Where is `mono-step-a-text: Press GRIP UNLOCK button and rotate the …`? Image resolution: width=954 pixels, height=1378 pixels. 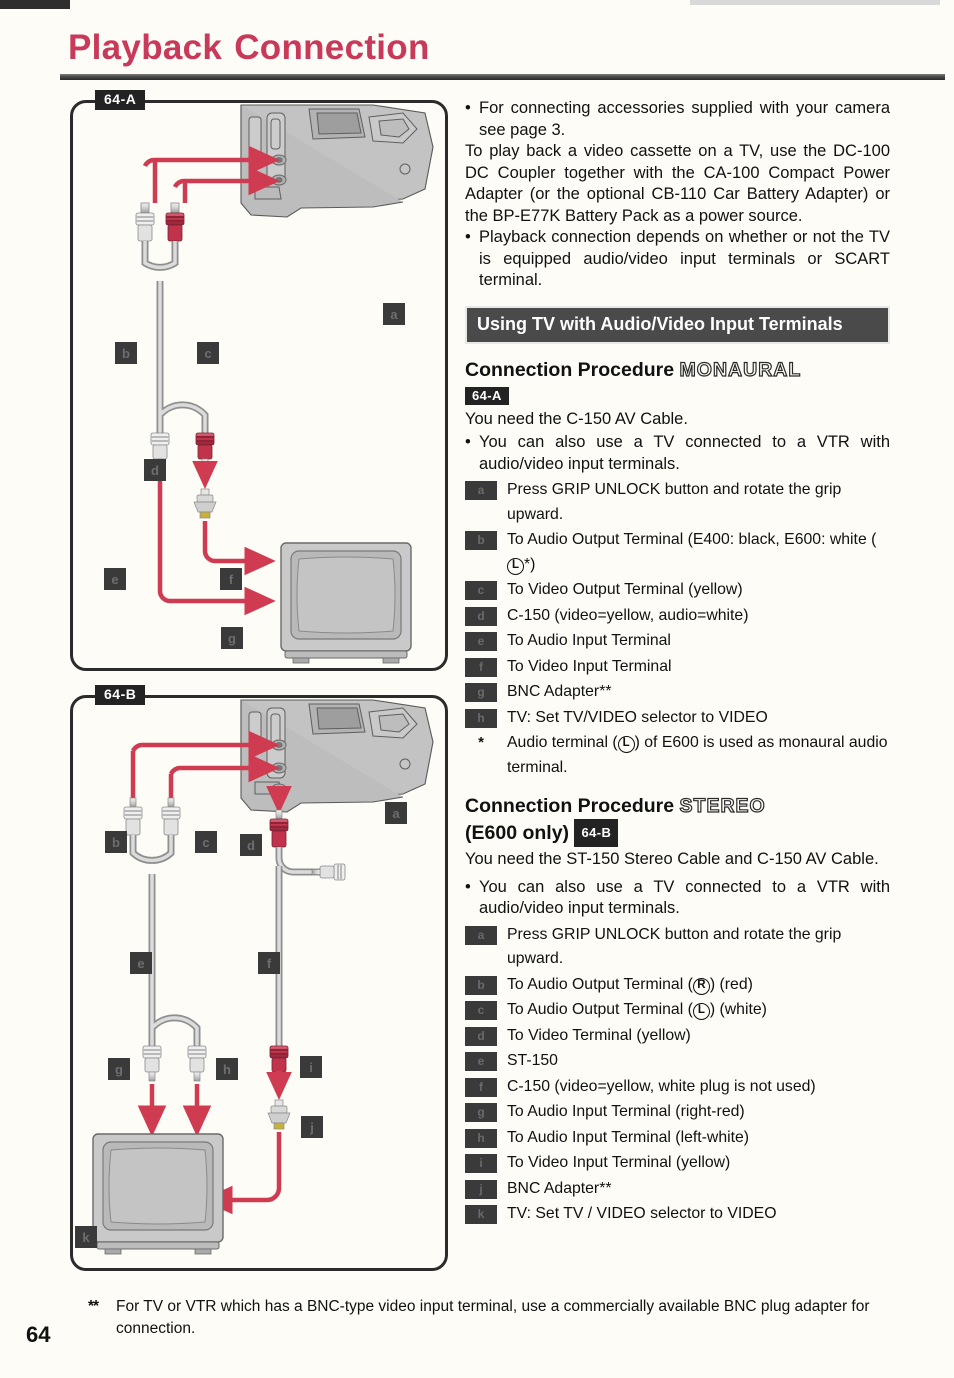
mono-step-a-text: Press GRIP UNLOCK button and rotate the … is located at coordinates (674, 502).